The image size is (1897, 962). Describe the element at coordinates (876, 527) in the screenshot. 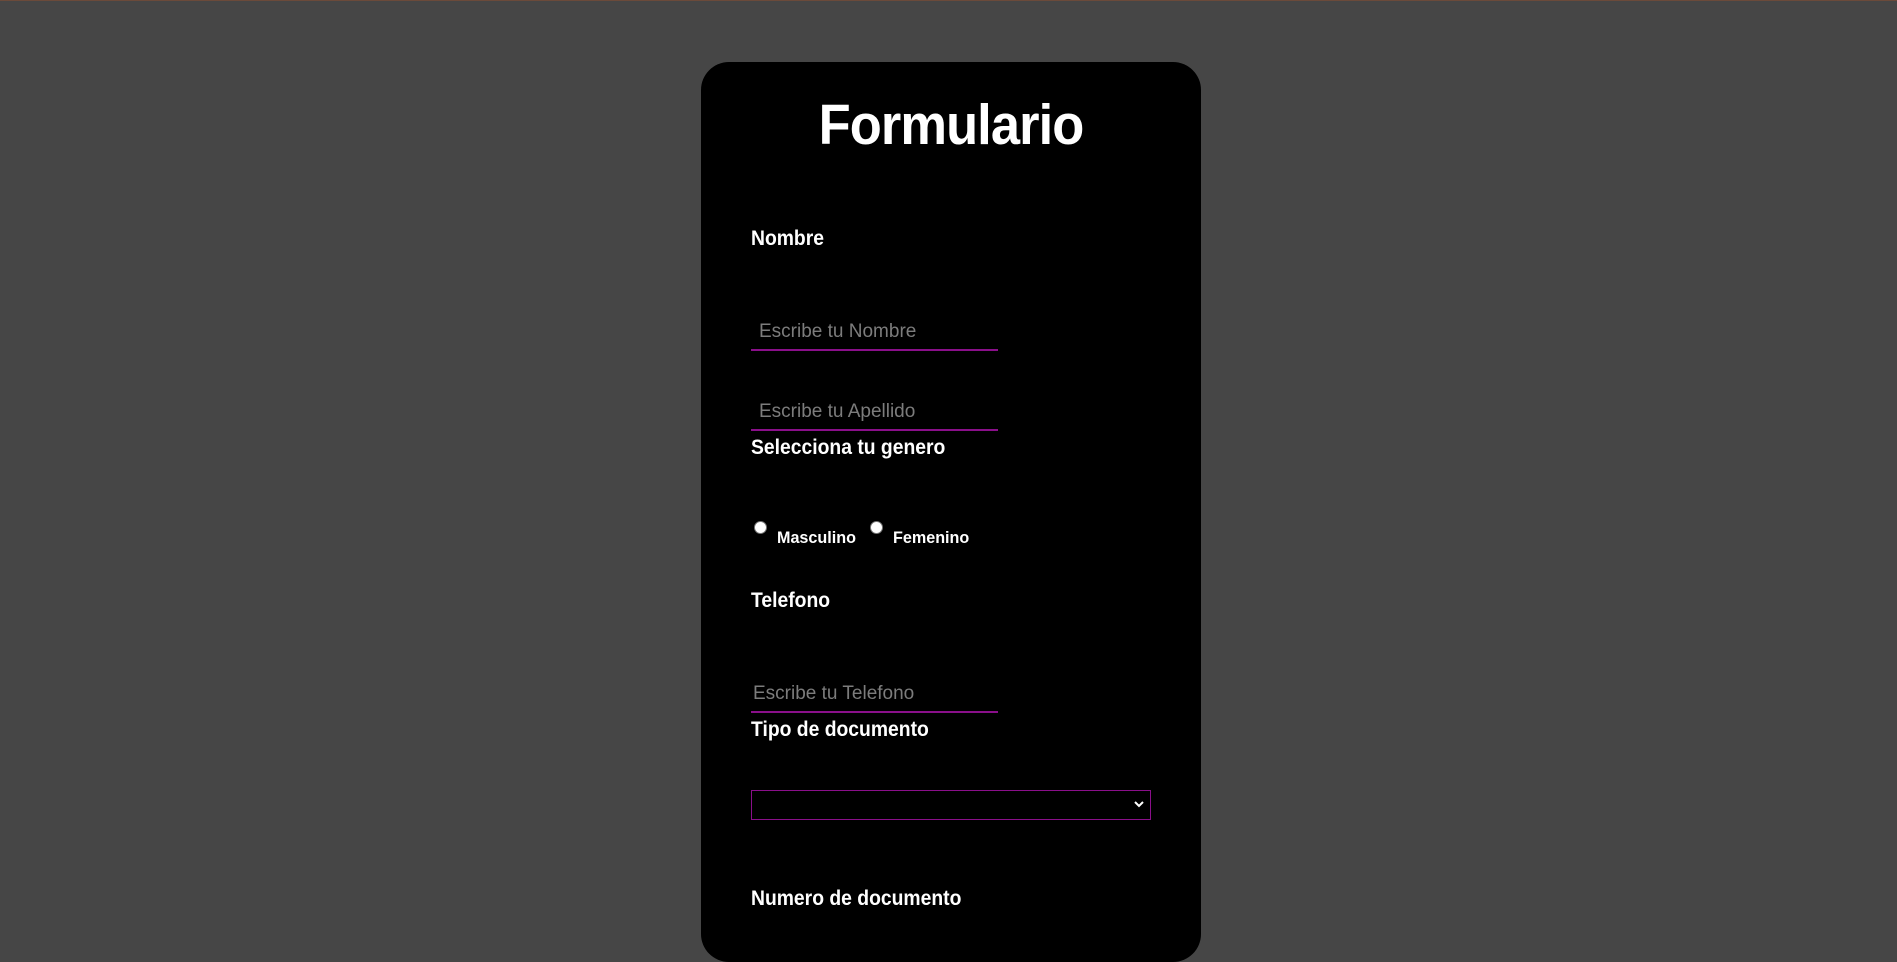

I see `femenino-radio` at that location.